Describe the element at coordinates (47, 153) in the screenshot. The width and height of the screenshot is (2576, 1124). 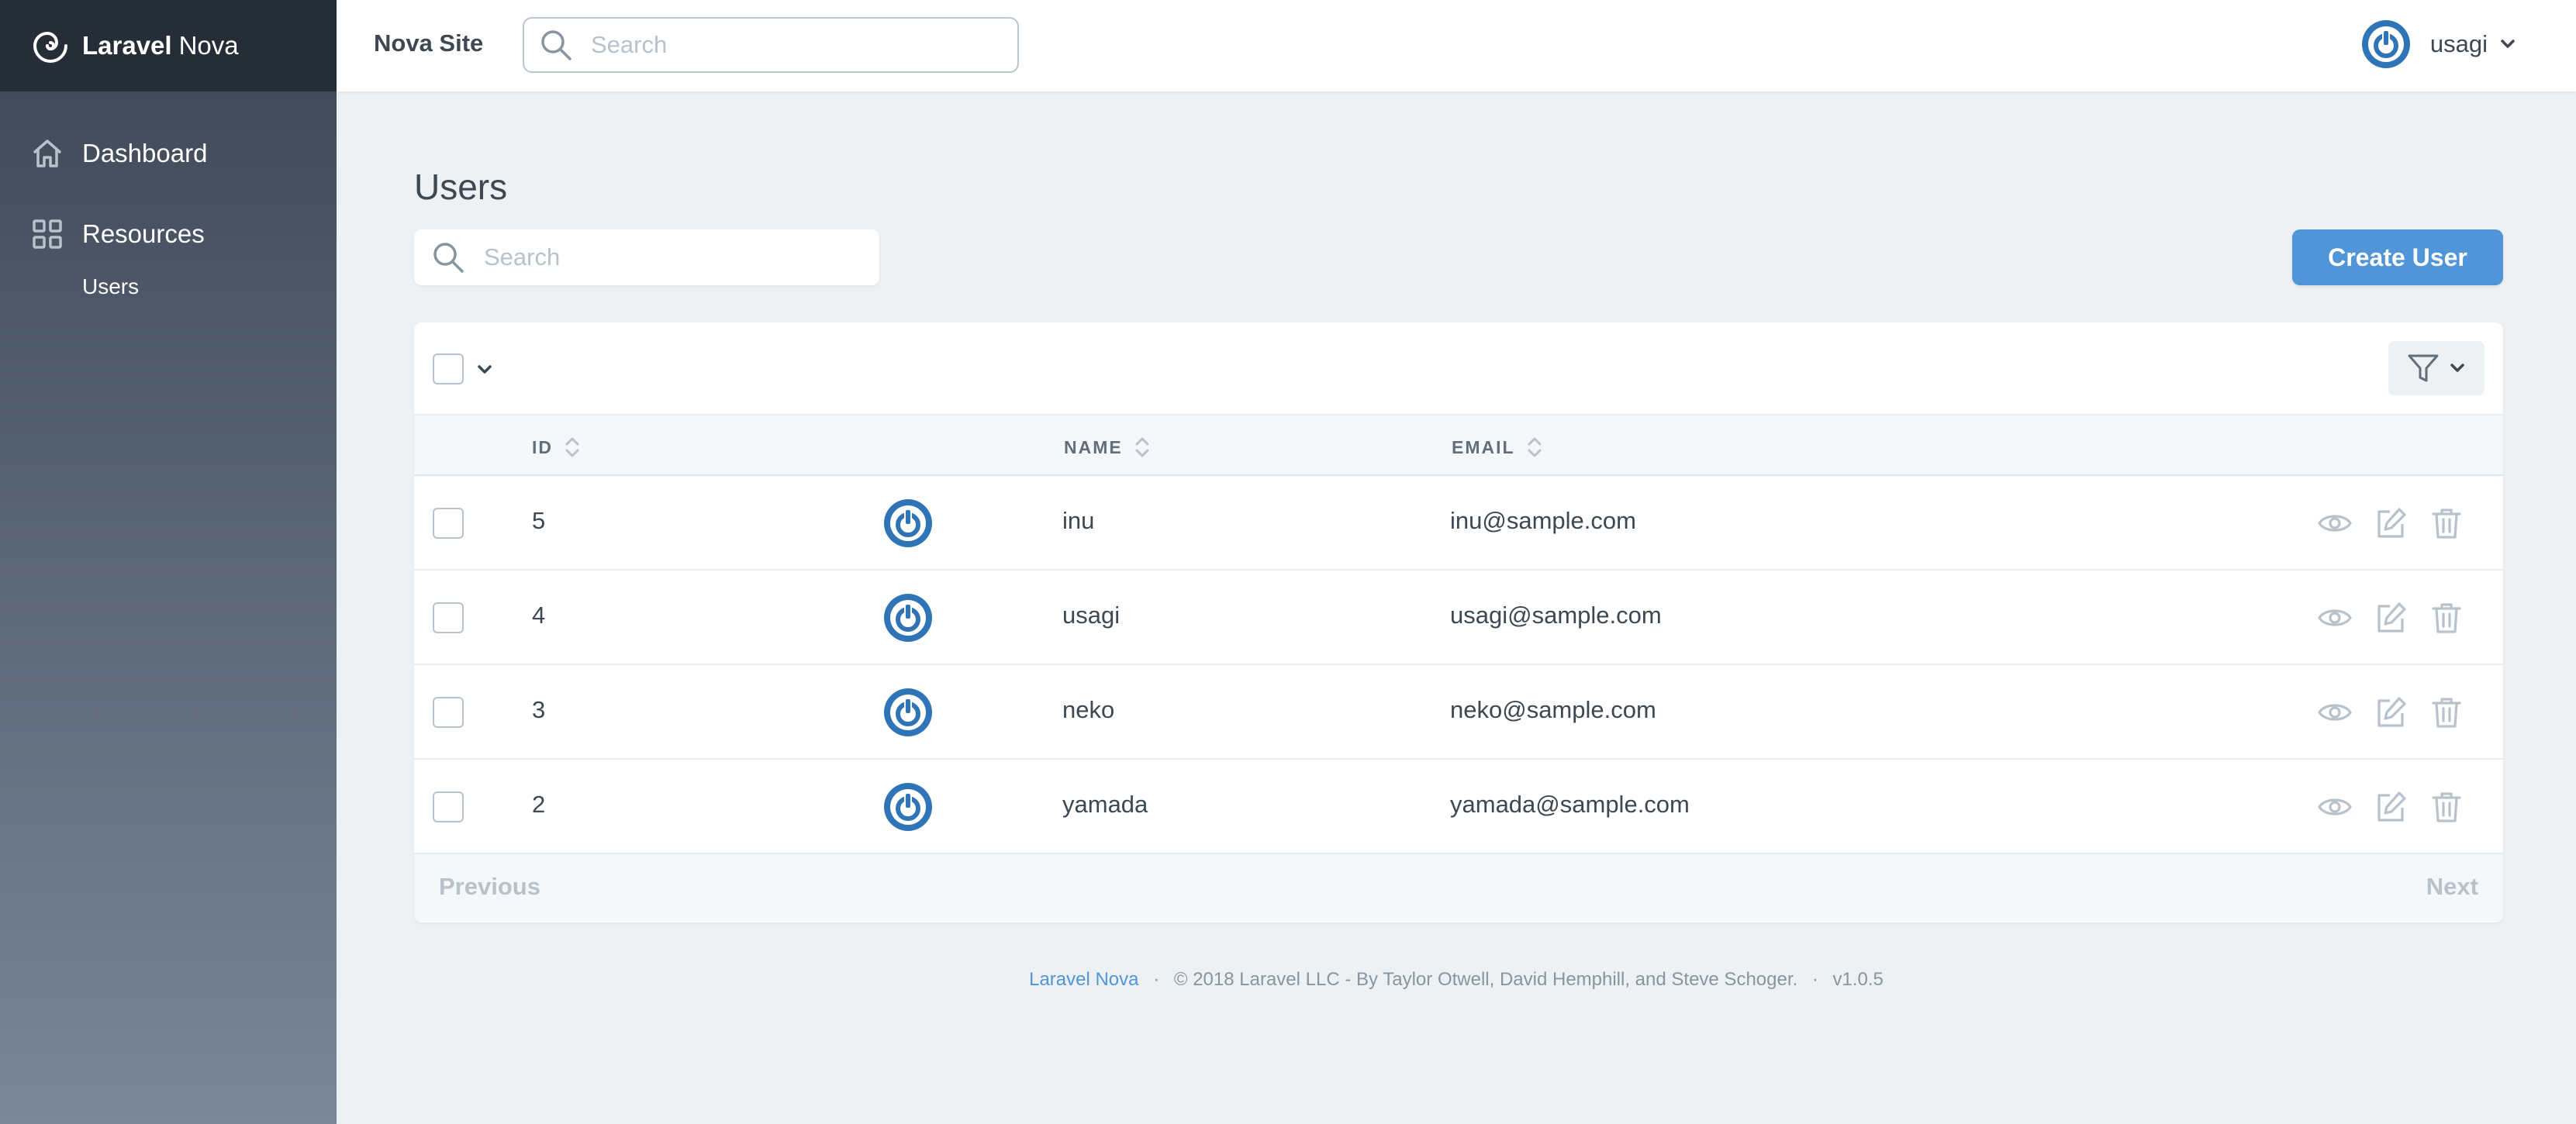
I see `home-icon` at that location.